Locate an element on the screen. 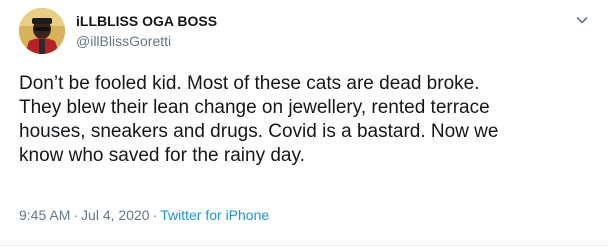 Image resolution: width=608 pixels, height=248 pixels. chevron-down-icon is located at coordinates (582, 20).